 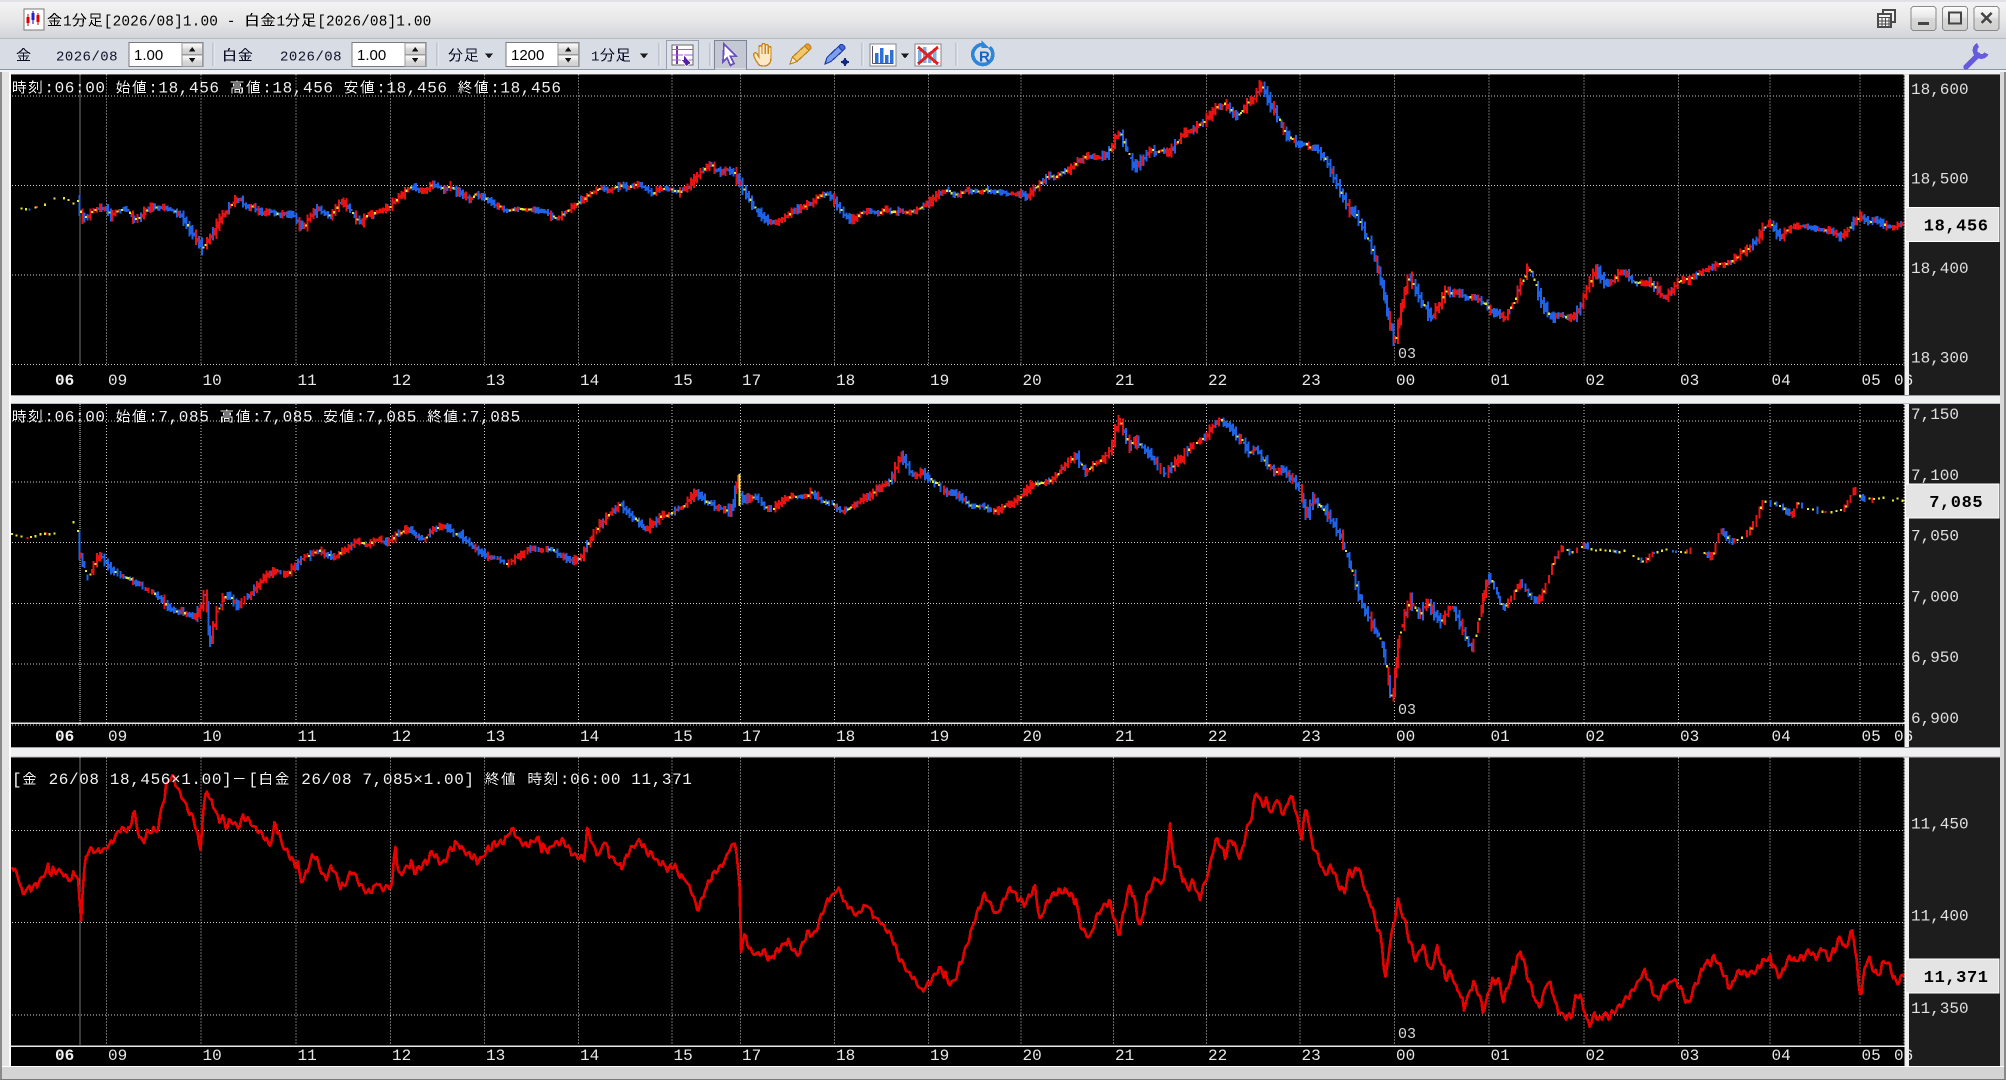 I want to click on svg-text: 18,400, so click(x=1940, y=269).